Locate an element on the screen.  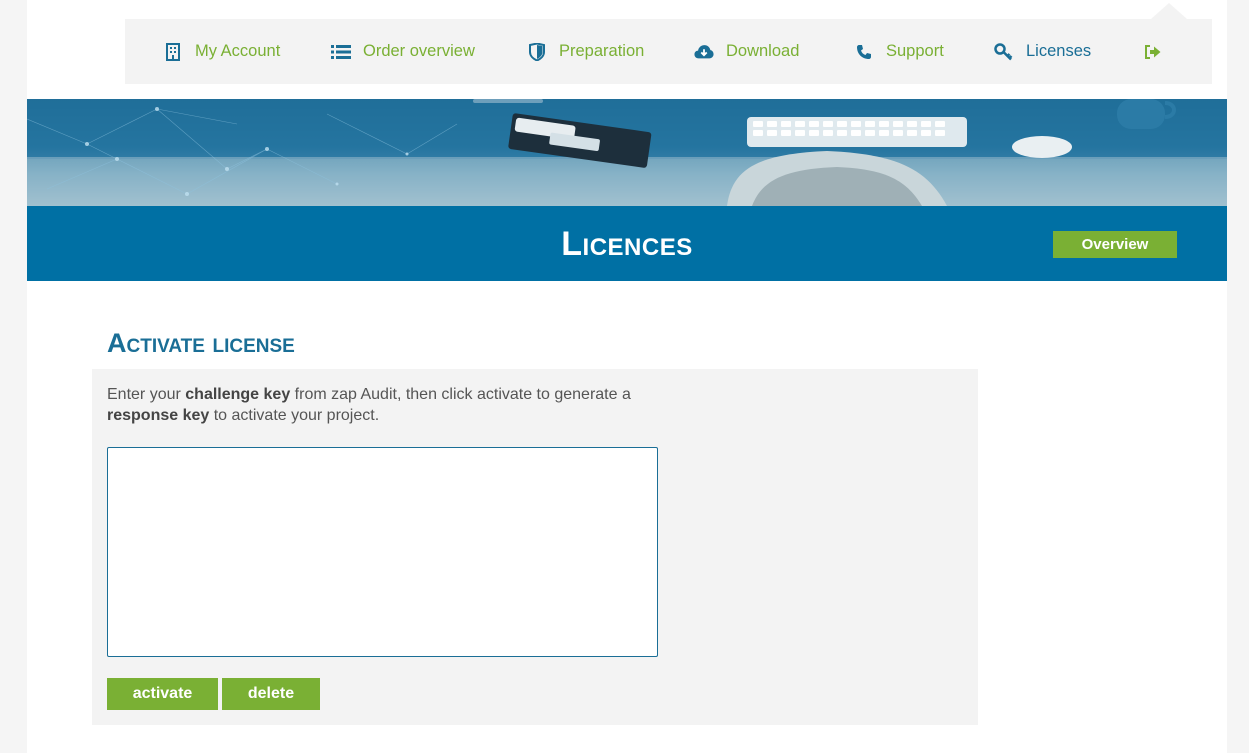
list-icon is located at coordinates (341, 52).